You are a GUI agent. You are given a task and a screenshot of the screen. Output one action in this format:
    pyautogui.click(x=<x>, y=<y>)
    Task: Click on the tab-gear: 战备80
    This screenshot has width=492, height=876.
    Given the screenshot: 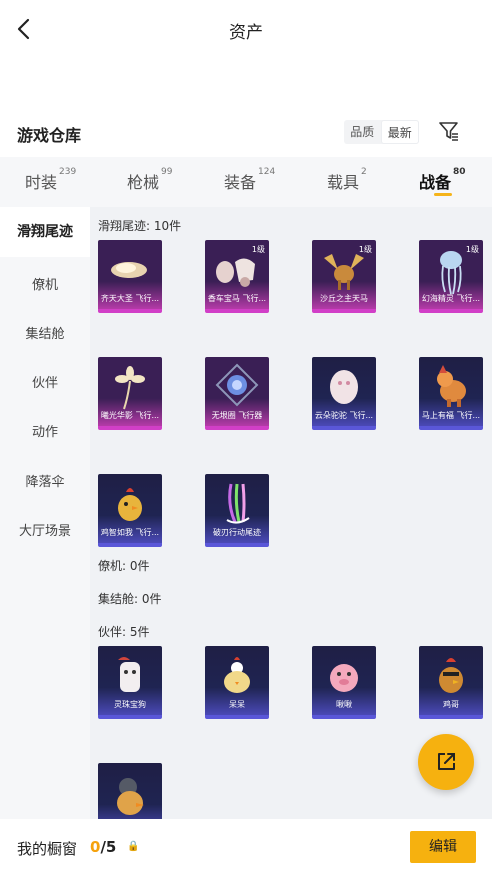 What is the action you would take?
    pyautogui.click(x=442, y=180)
    